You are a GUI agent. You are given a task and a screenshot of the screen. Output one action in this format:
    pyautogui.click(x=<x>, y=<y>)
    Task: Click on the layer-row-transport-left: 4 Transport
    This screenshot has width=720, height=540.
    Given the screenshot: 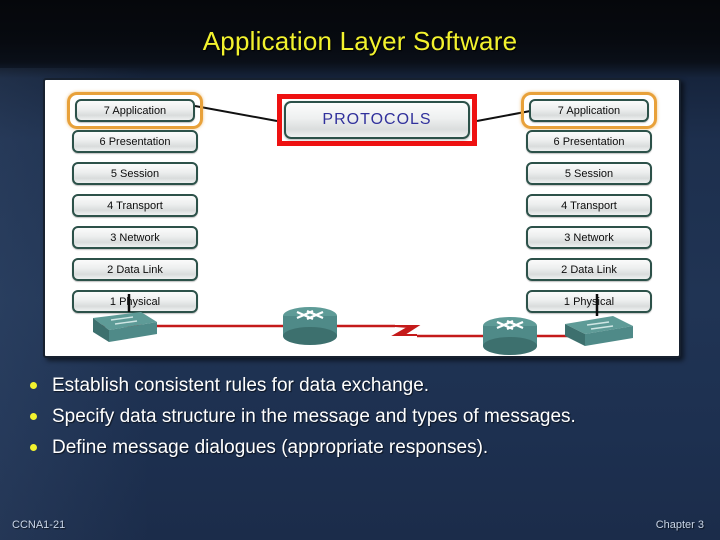 What is the action you would take?
    pyautogui.click(x=135, y=205)
    